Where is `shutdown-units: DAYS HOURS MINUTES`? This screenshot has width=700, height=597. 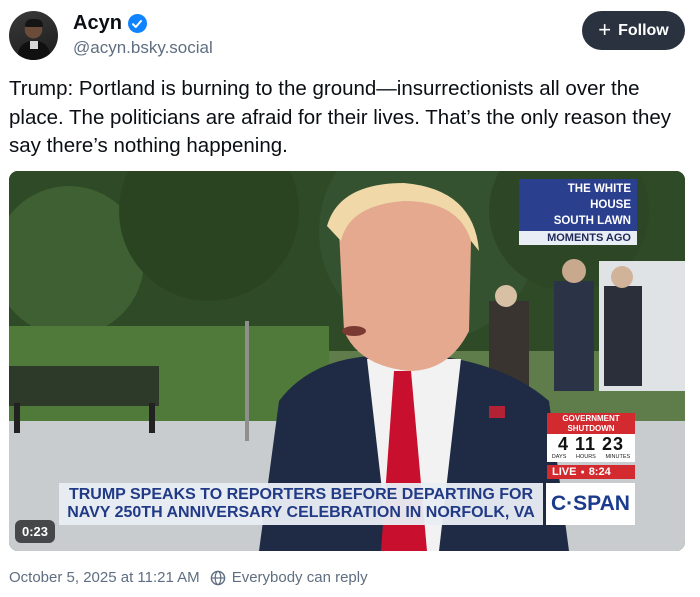
shutdown-units: DAYS HOURS MINUTES is located at coordinates (591, 458).